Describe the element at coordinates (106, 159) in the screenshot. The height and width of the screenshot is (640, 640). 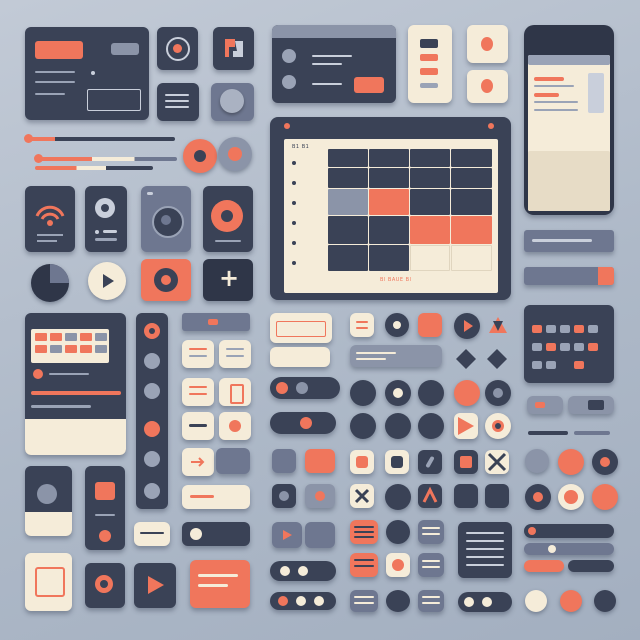
I see `slider-track` at that location.